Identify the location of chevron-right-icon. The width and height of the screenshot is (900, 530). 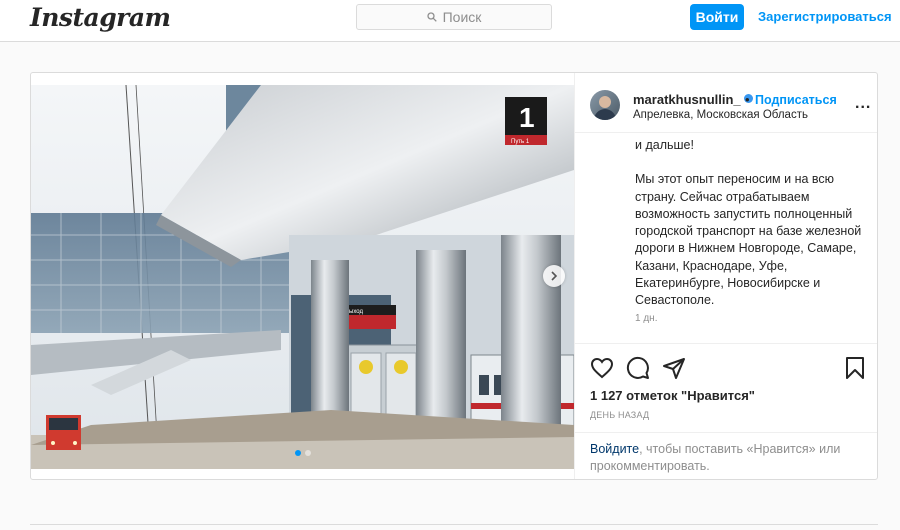
(554, 276).